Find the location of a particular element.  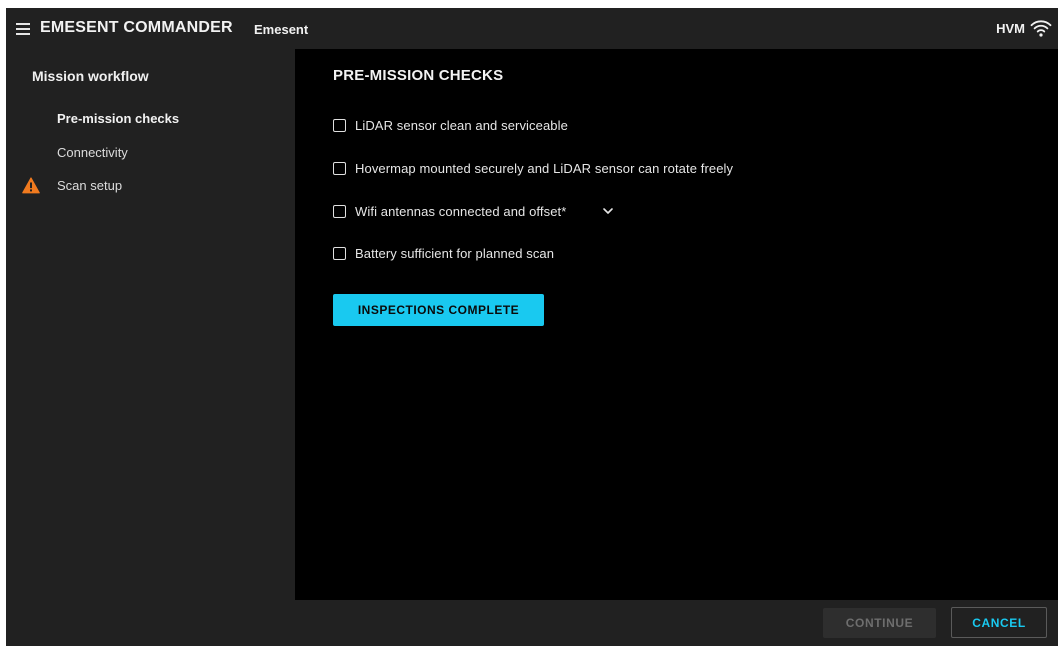

inspections-complete-button: INSPECTIONS COMPLETE is located at coordinates (438, 310).